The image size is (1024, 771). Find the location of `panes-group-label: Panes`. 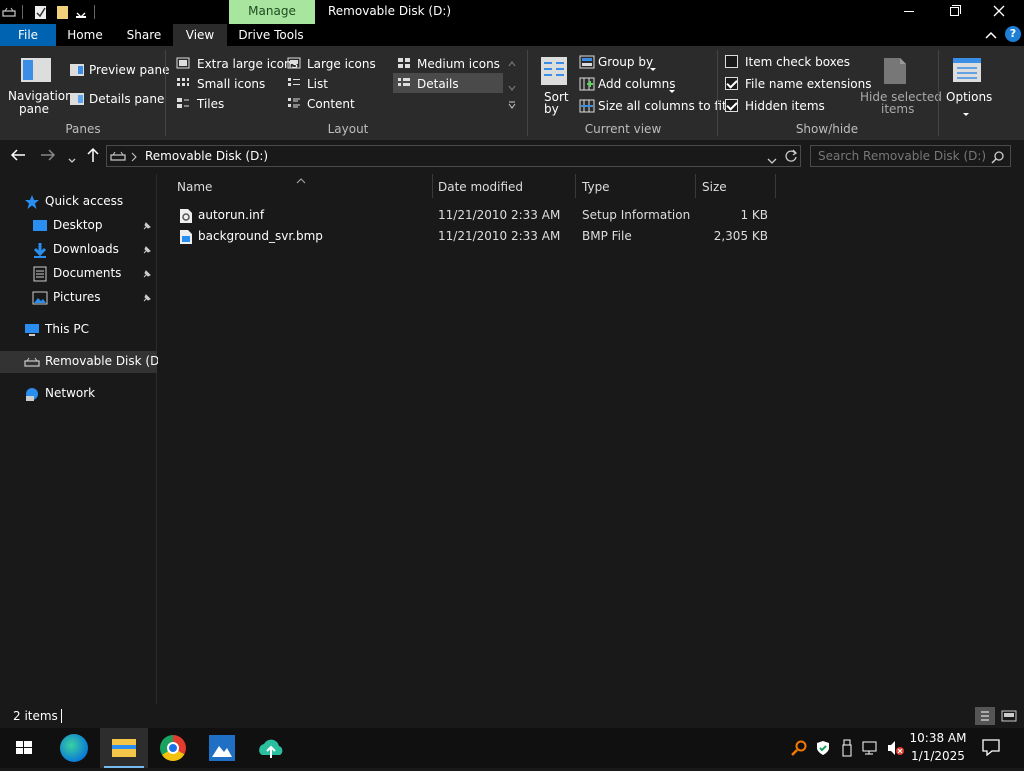

panes-group-label: Panes is located at coordinates (83, 129).